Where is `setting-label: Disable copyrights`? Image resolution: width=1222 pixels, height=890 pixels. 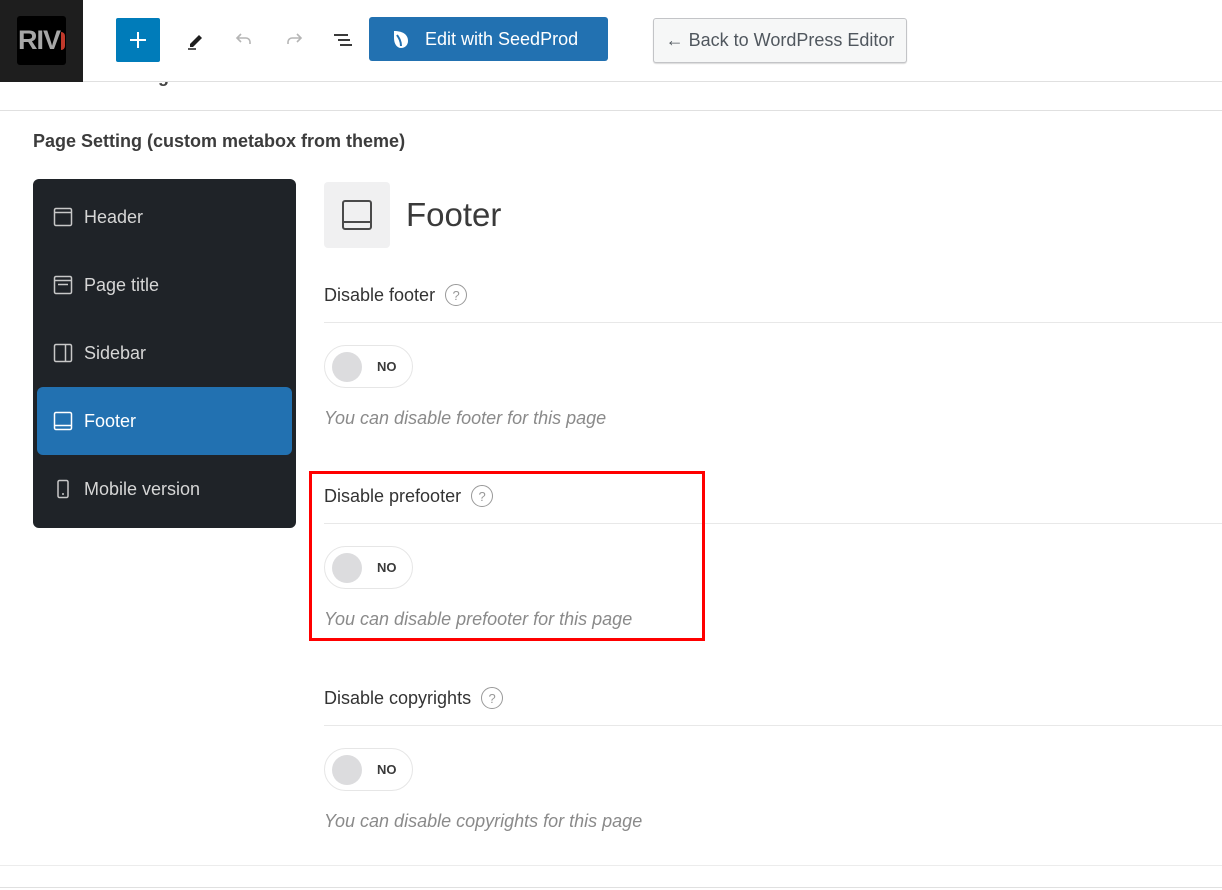 setting-label: Disable copyrights is located at coordinates (398, 697).